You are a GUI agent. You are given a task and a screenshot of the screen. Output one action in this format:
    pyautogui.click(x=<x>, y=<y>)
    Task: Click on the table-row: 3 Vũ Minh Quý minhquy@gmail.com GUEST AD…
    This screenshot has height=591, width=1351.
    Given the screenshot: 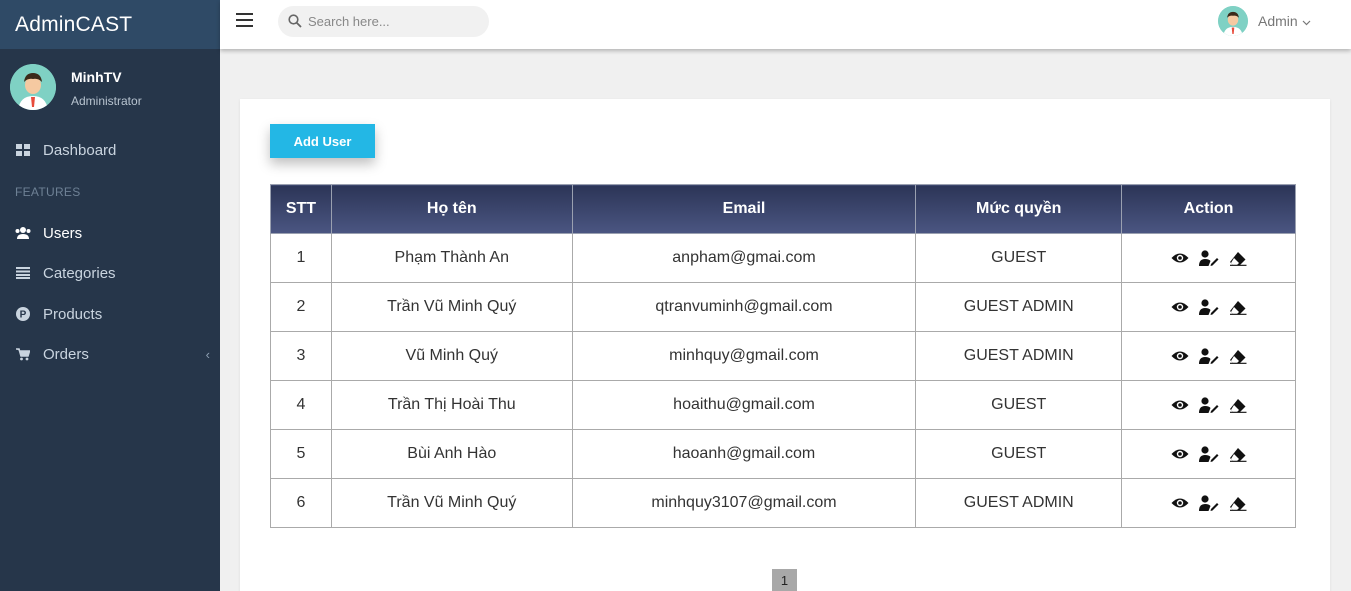 What is the action you would take?
    pyautogui.click(x=783, y=356)
    